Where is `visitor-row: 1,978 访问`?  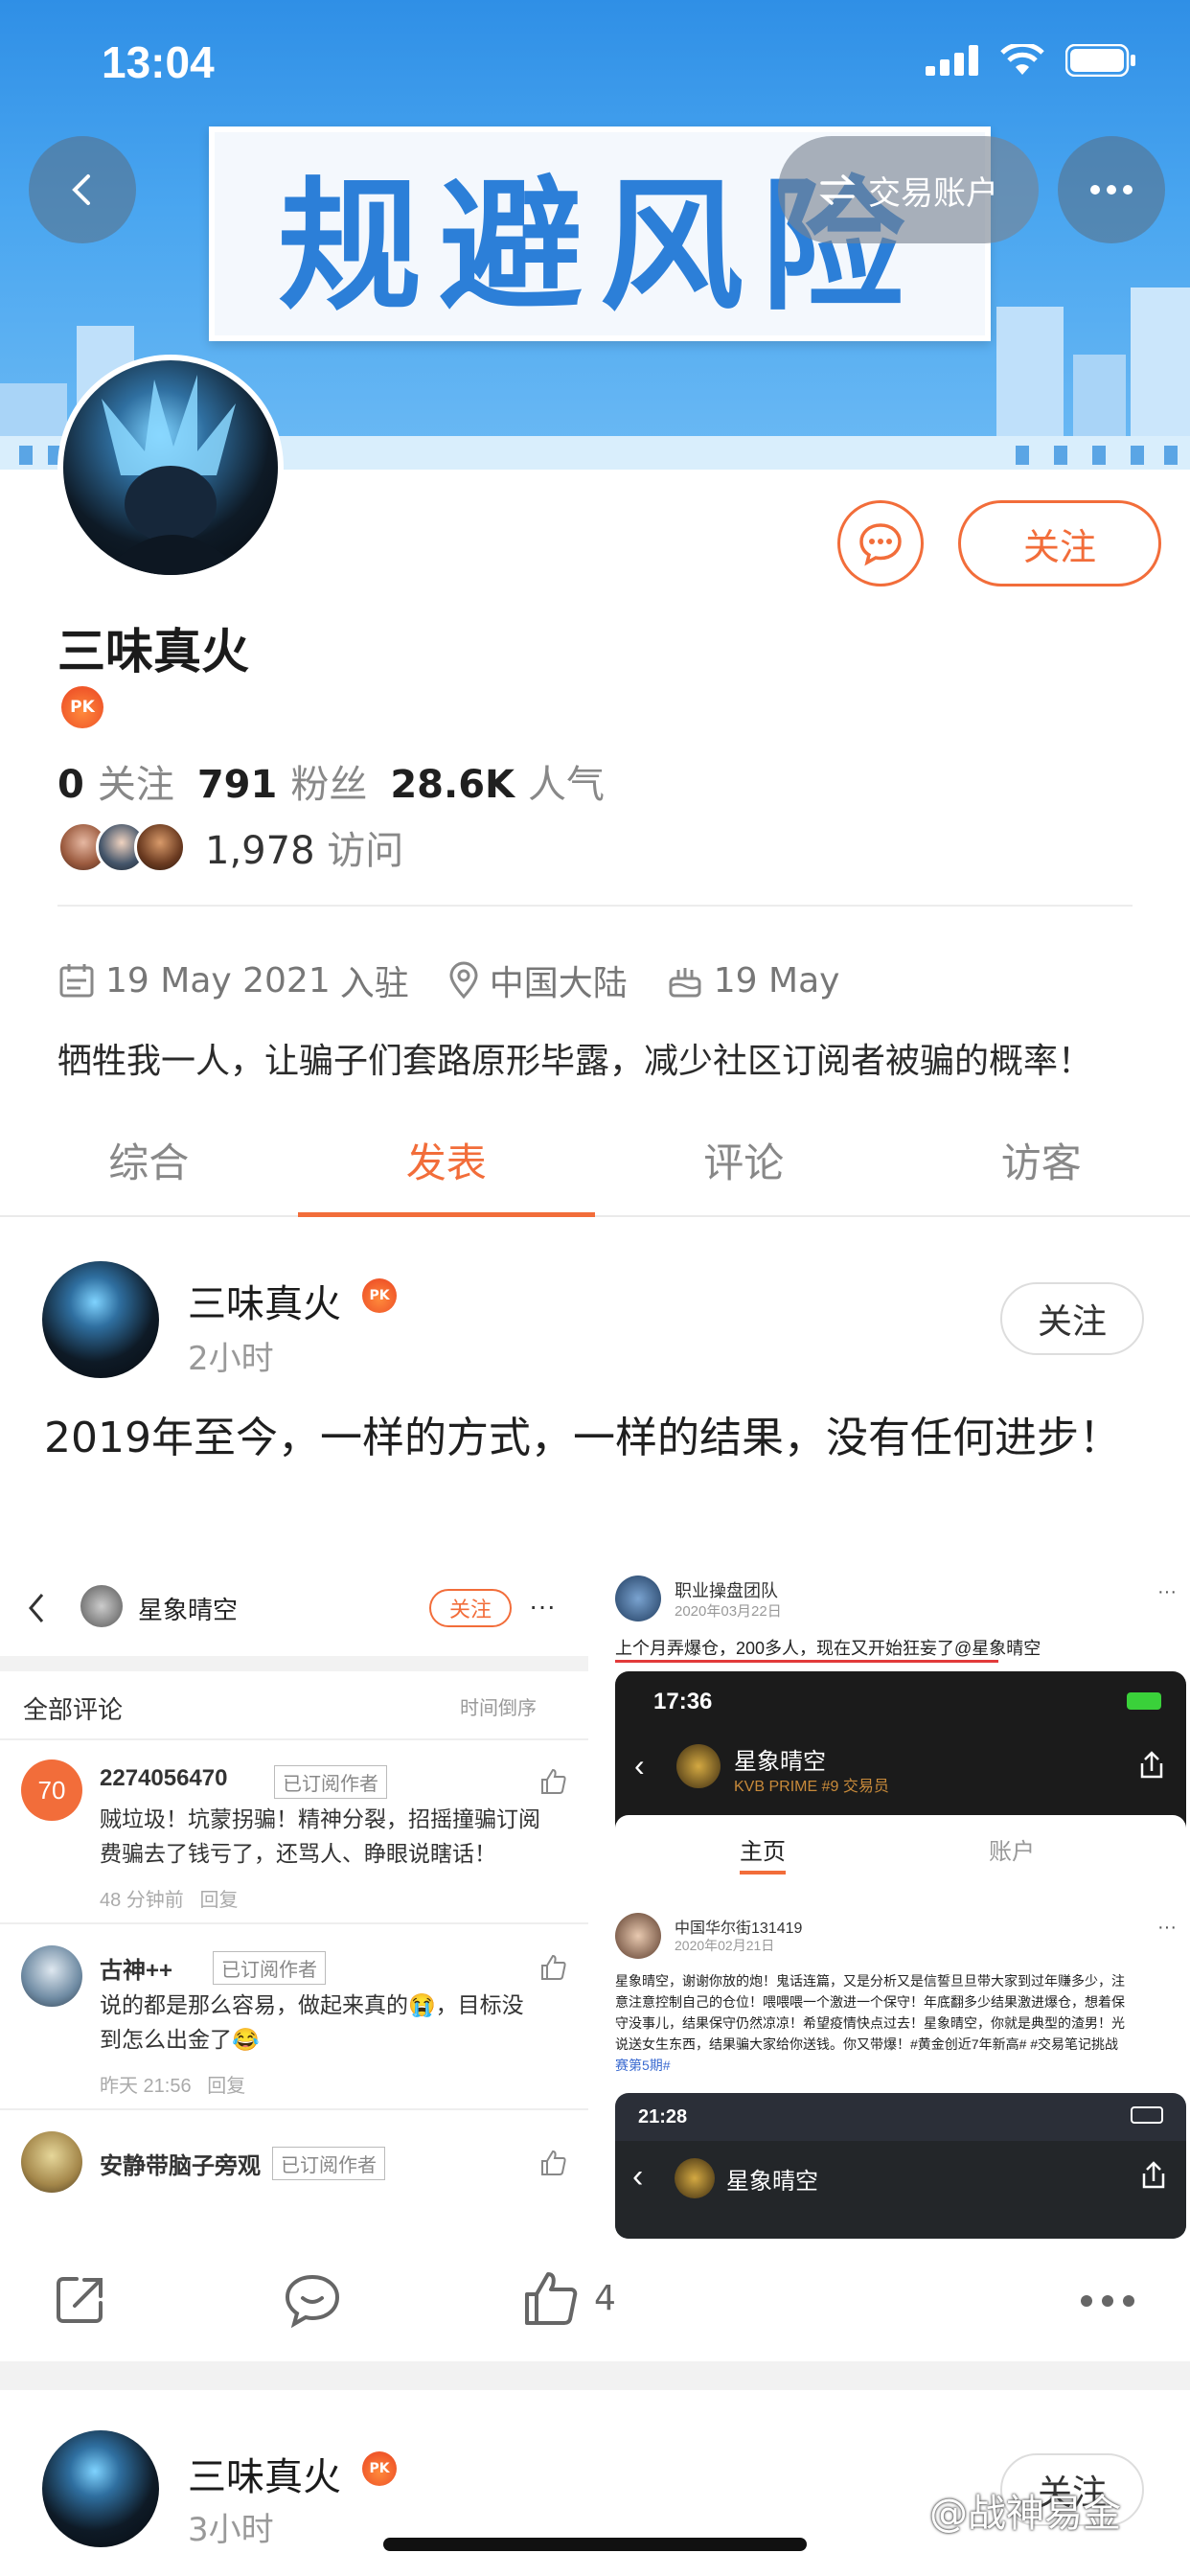
visitor-row: 1,978 访问 is located at coordinates (230, 847).